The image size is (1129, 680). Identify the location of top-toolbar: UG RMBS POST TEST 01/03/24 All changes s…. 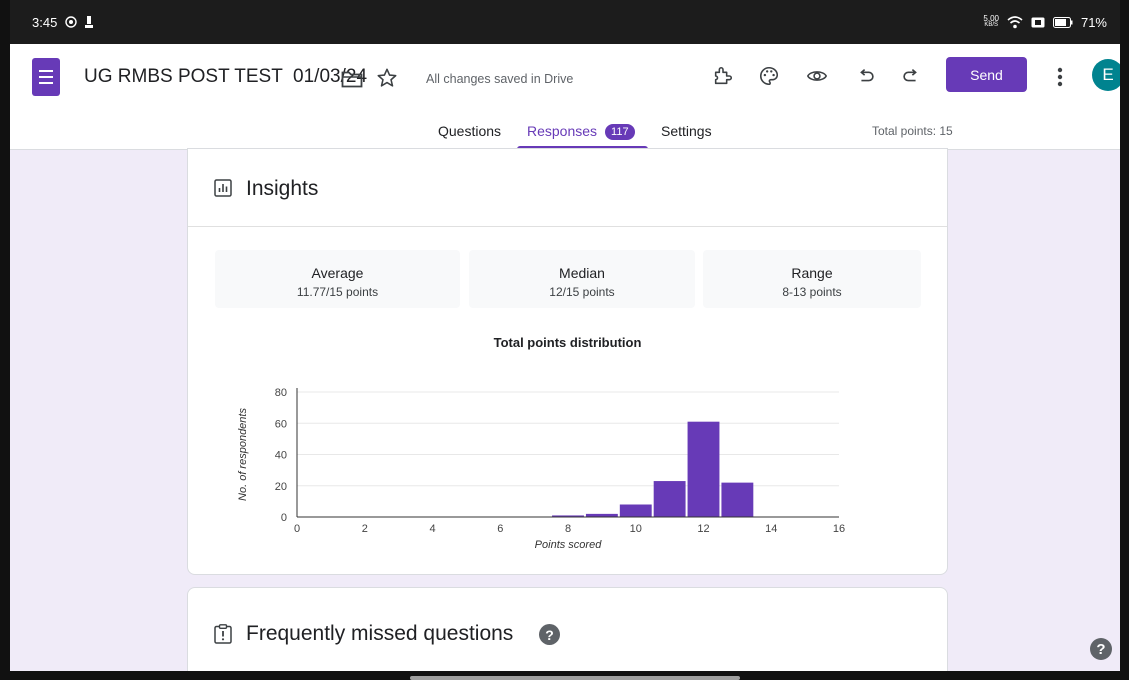
(567, 78).